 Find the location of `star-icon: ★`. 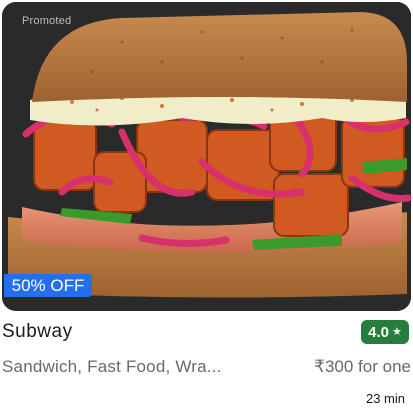

star-icon: ★ is located at coordinates (396, 331).